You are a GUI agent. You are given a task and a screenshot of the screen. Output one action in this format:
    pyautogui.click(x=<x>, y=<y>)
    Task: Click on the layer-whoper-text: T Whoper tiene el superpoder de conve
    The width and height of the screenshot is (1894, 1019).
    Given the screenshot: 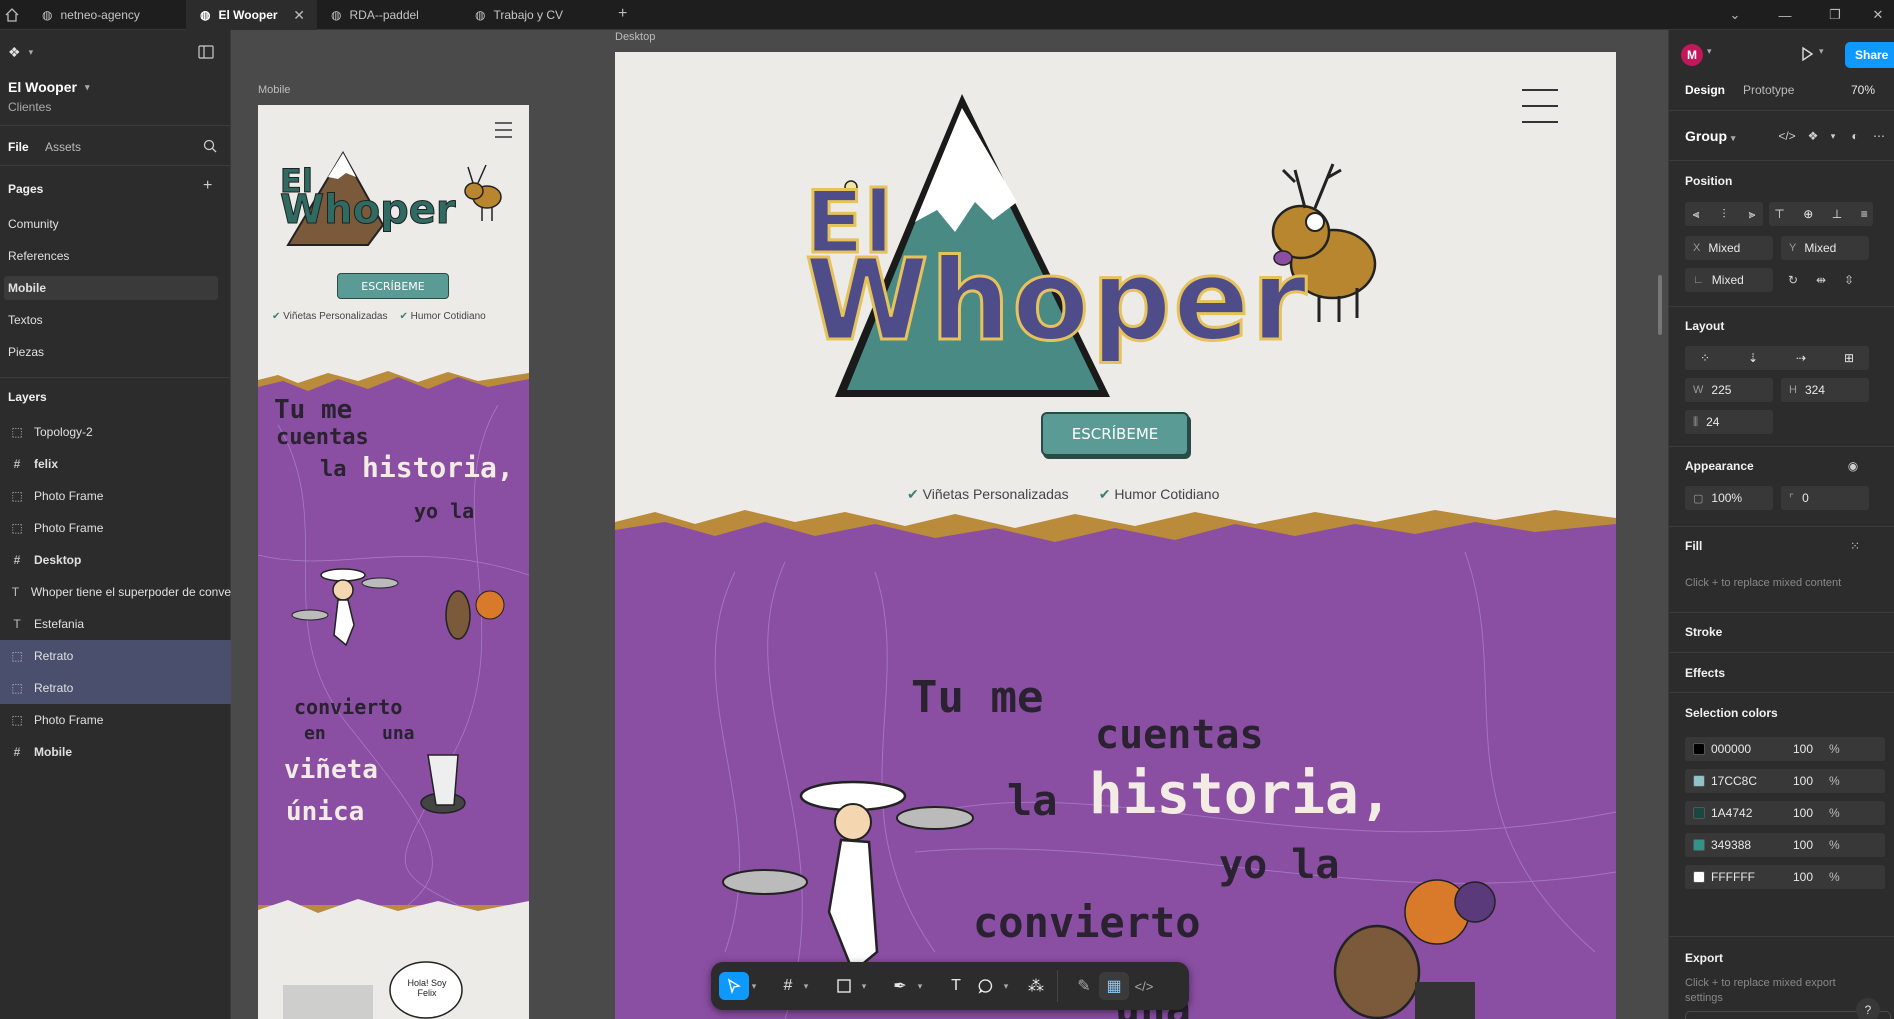 What is the action you would take?
    pyautogui.click(x=115, y=592)
    